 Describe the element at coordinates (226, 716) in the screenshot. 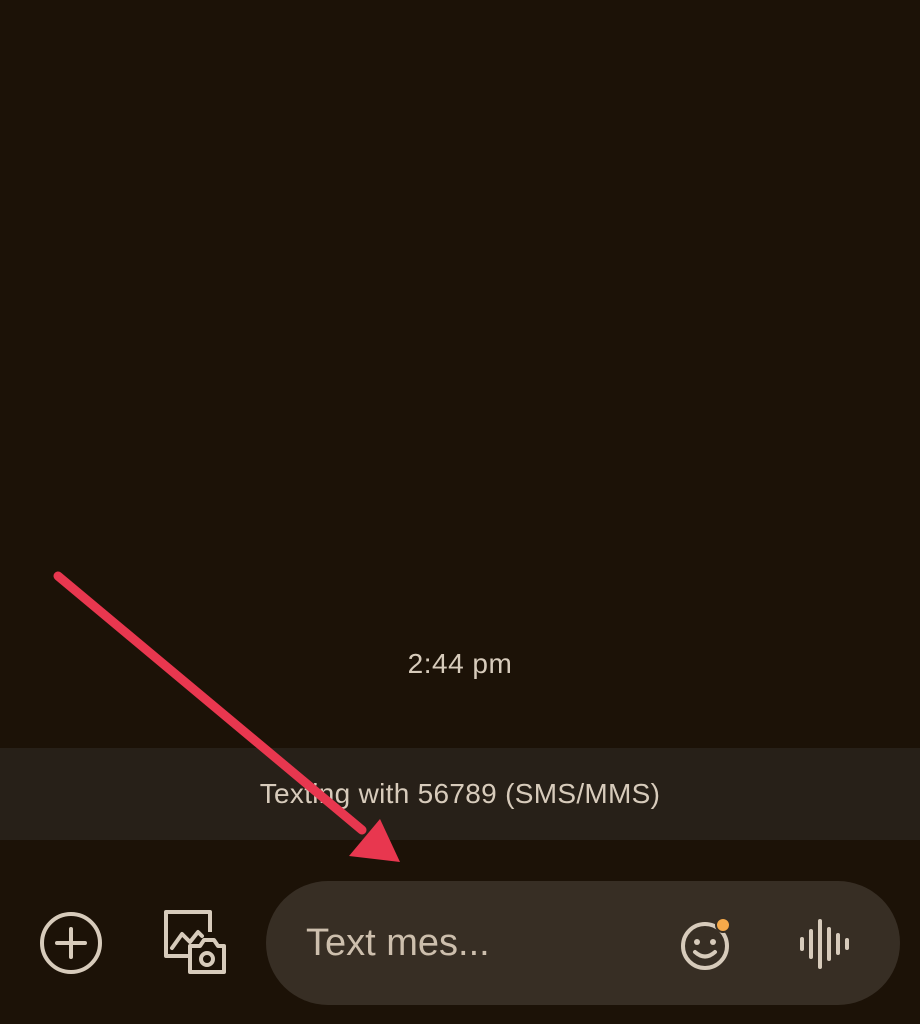

I see `annotation-arrow` at that location.